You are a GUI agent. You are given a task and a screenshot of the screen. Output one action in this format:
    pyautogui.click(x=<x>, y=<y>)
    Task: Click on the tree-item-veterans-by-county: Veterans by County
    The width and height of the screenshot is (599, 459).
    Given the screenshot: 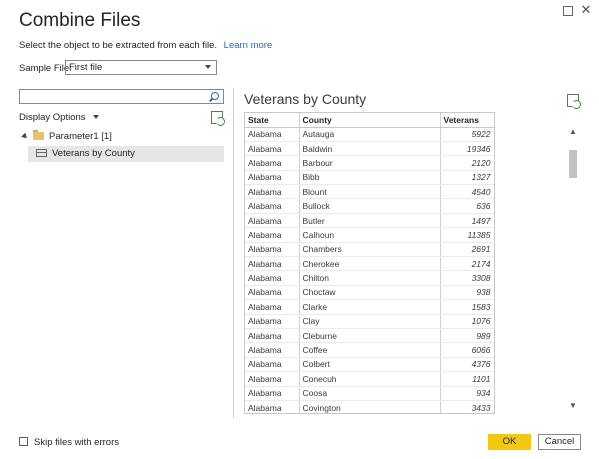 What is the action you would take?
    pyautogui.click(x=126, y=154)
    